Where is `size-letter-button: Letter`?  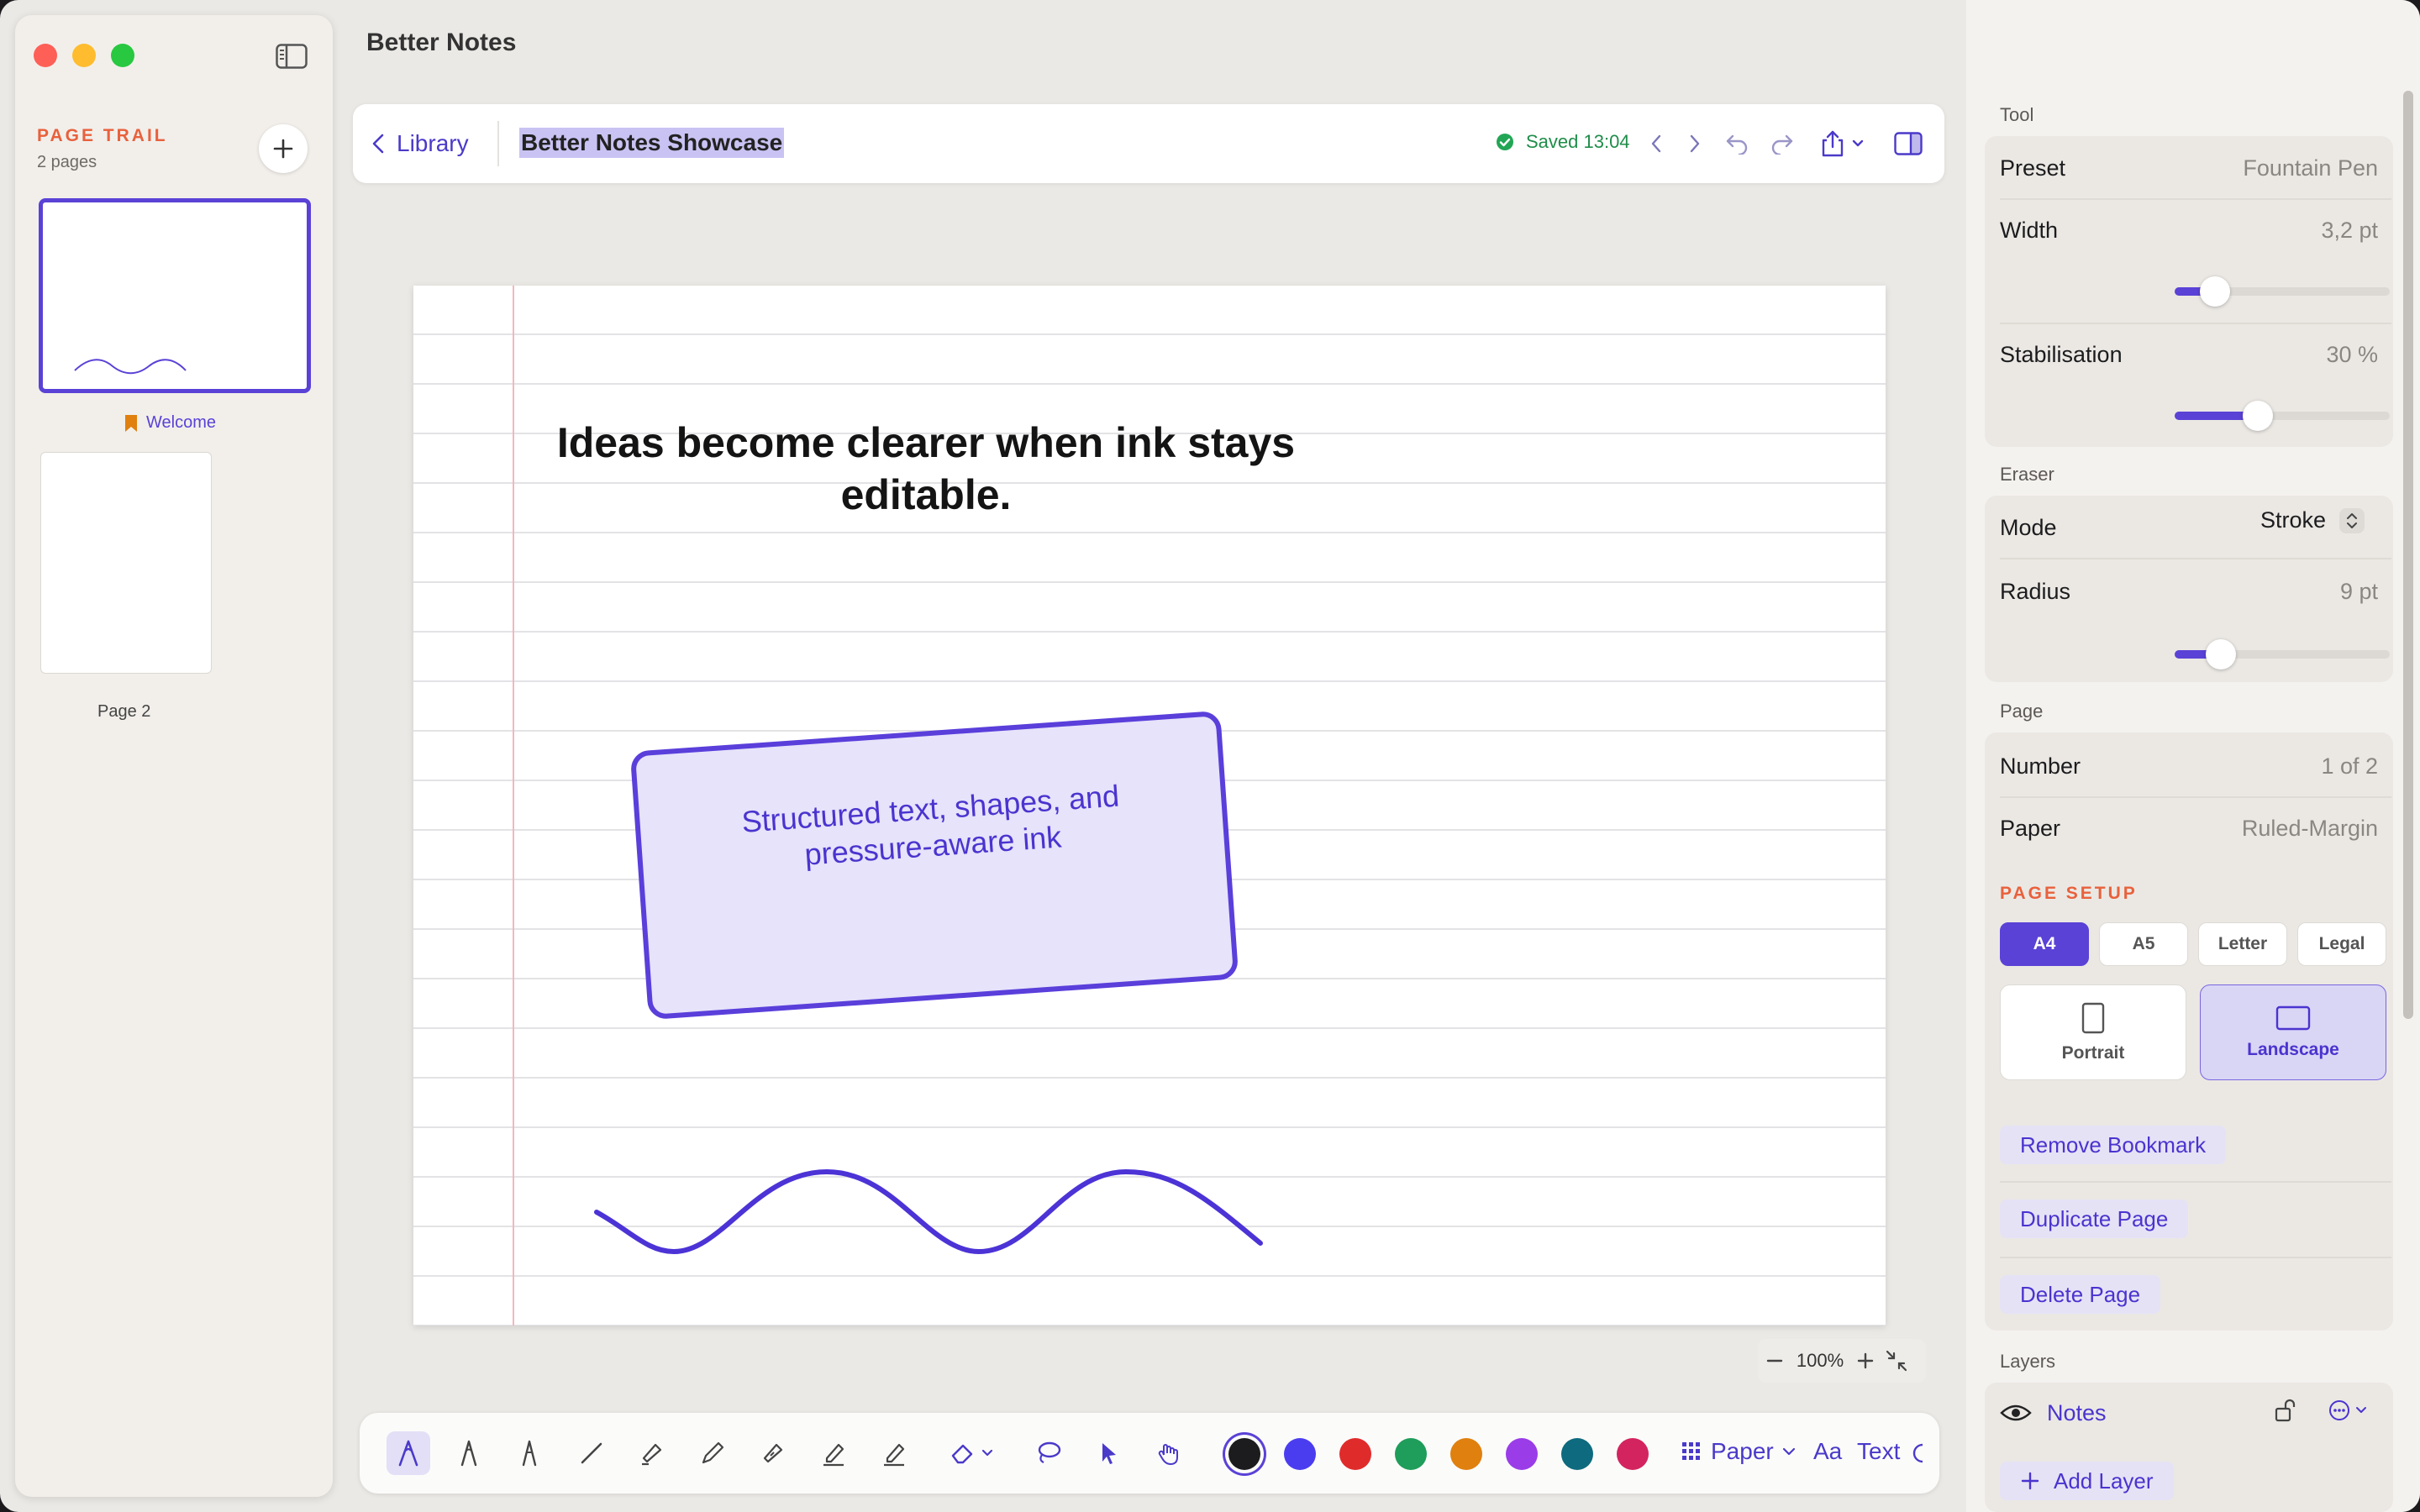 size-letter-button: Letter is located at coordinates (2242, 944).